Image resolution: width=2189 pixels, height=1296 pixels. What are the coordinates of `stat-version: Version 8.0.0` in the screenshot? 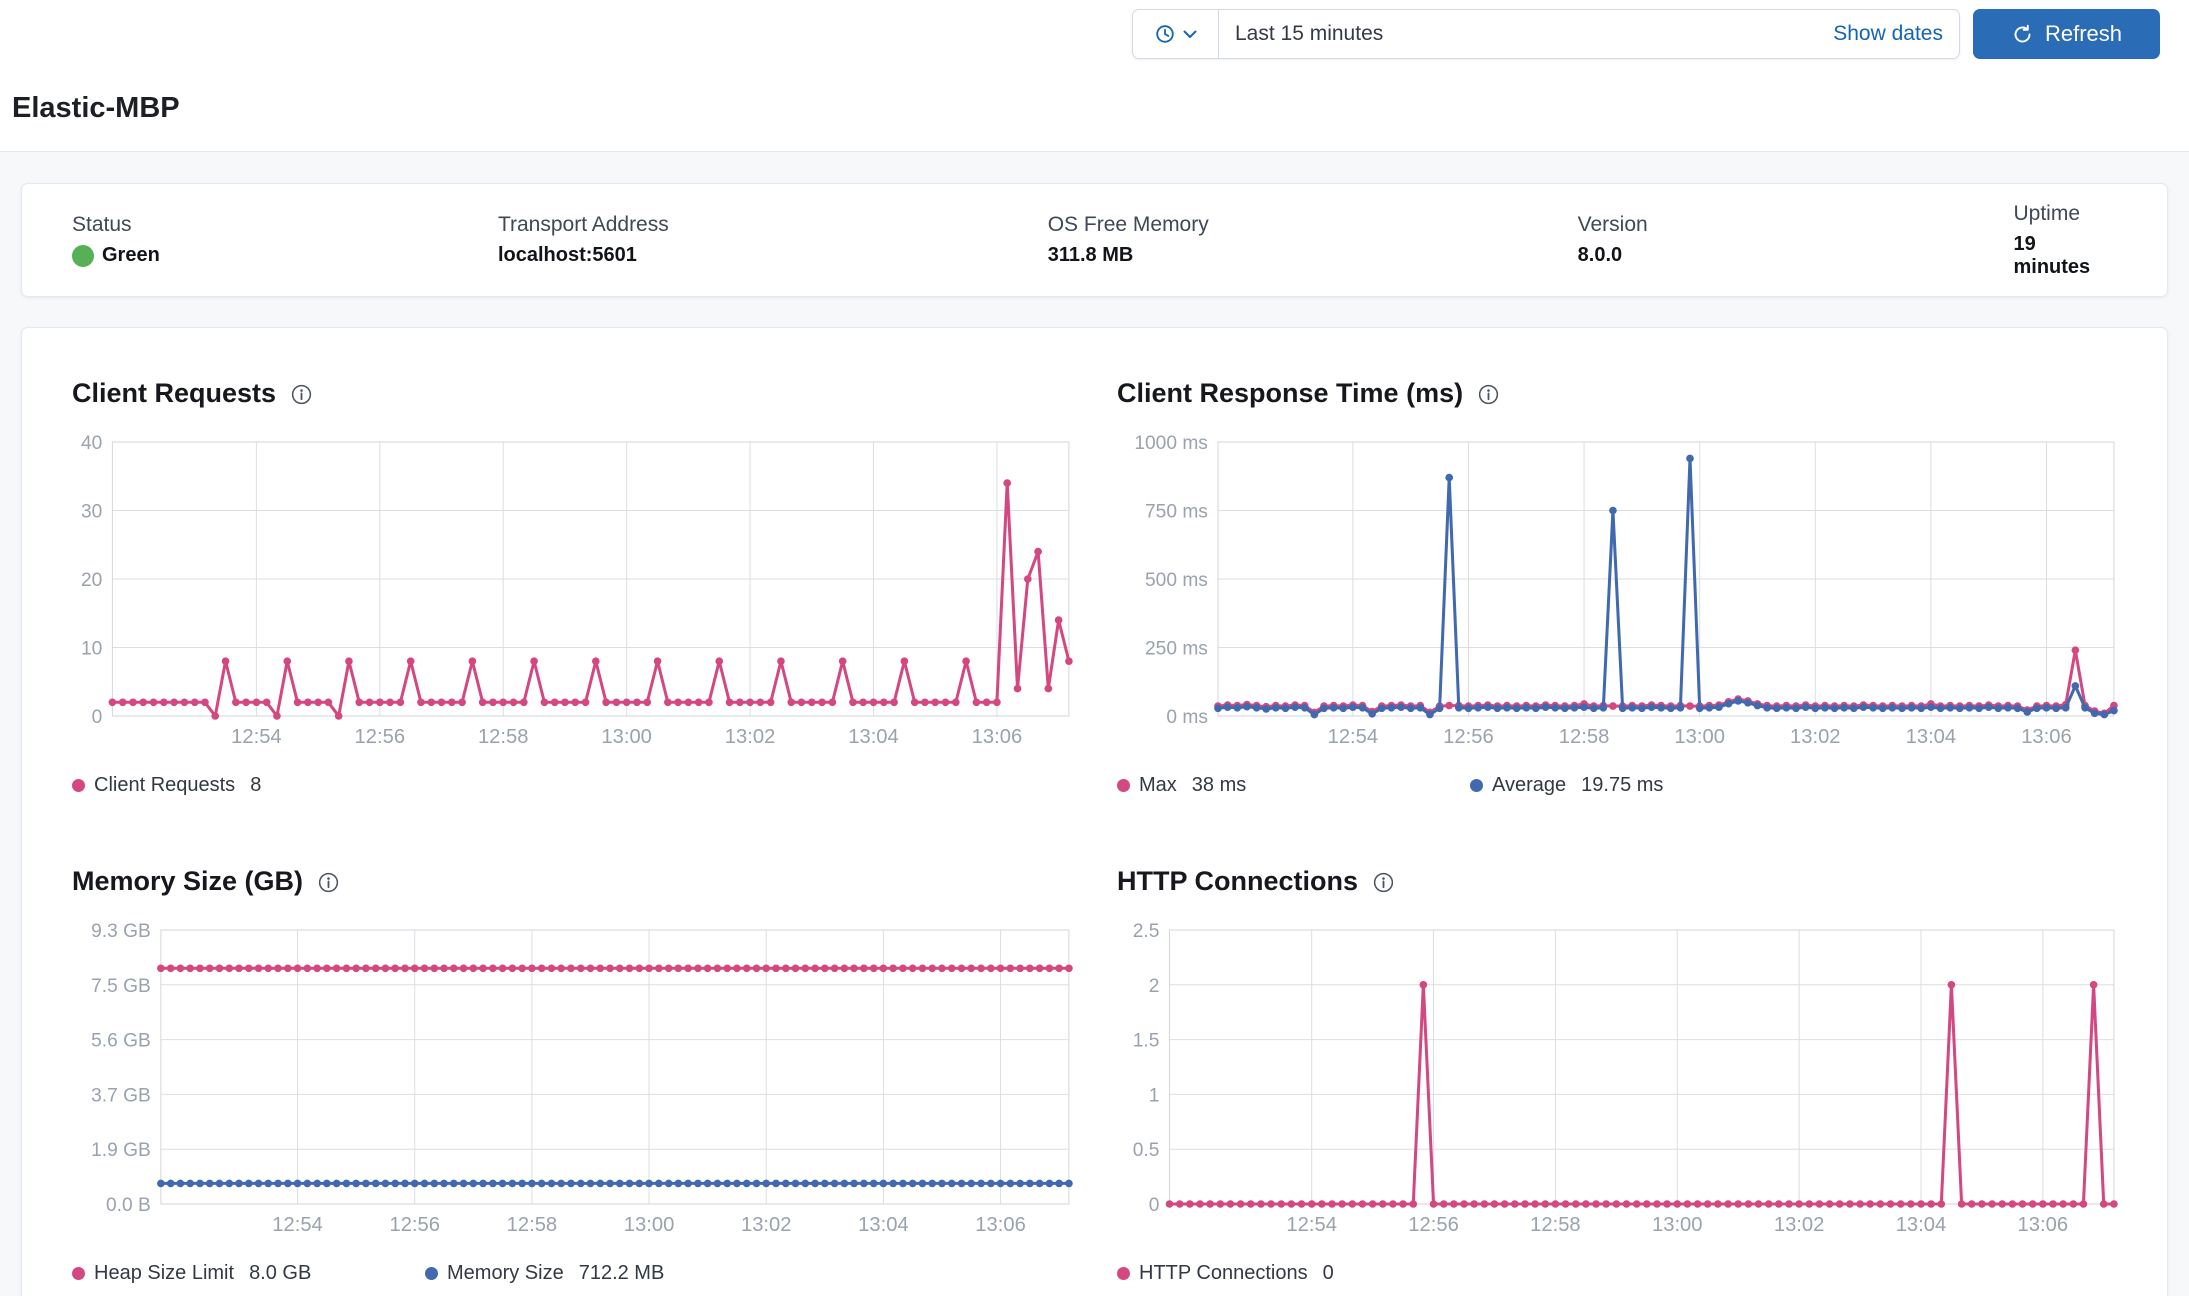 It's located at (1796, 240).